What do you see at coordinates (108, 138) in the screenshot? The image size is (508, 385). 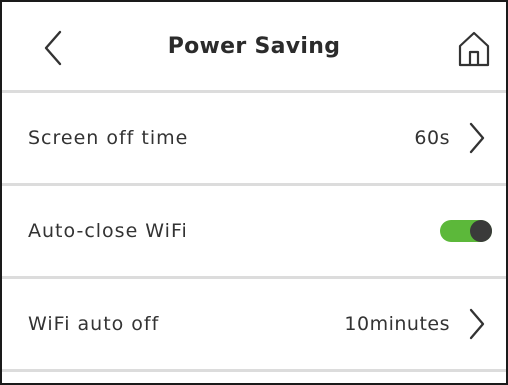 I see `setting-label: Screen off time` at bounding box center [108, 138].